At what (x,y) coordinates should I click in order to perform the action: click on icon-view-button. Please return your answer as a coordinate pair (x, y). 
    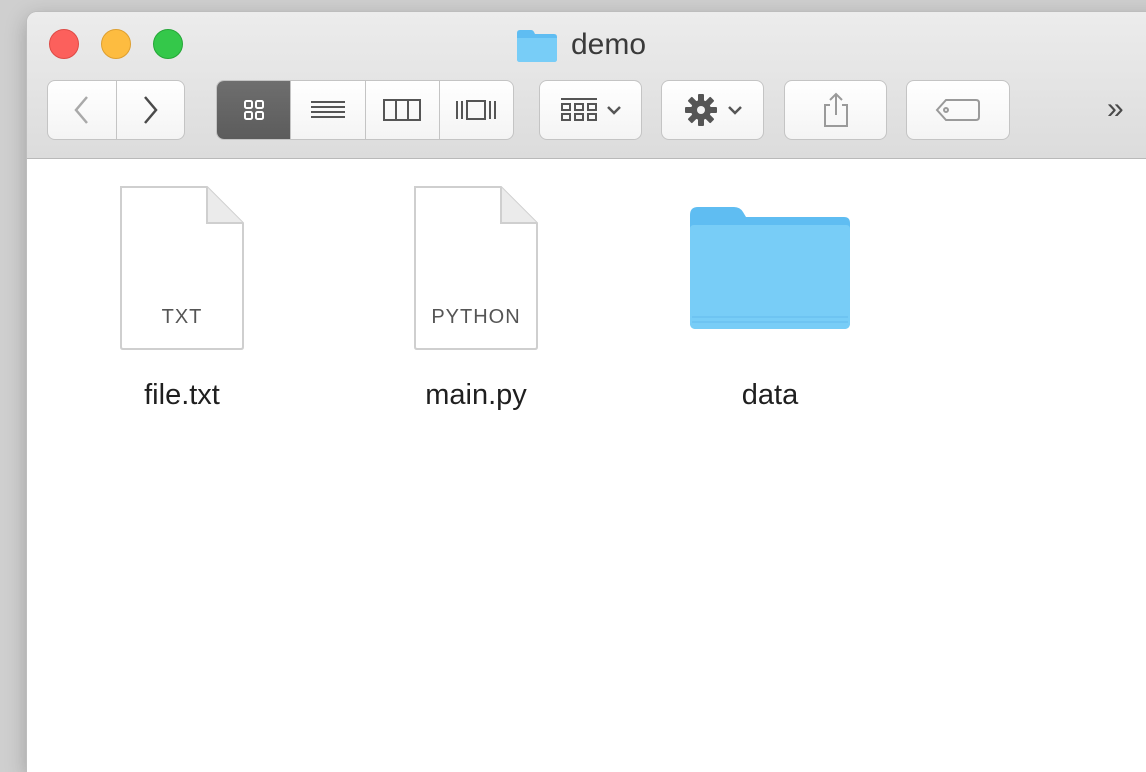
    Looking at the image, I should click on (254, 110).